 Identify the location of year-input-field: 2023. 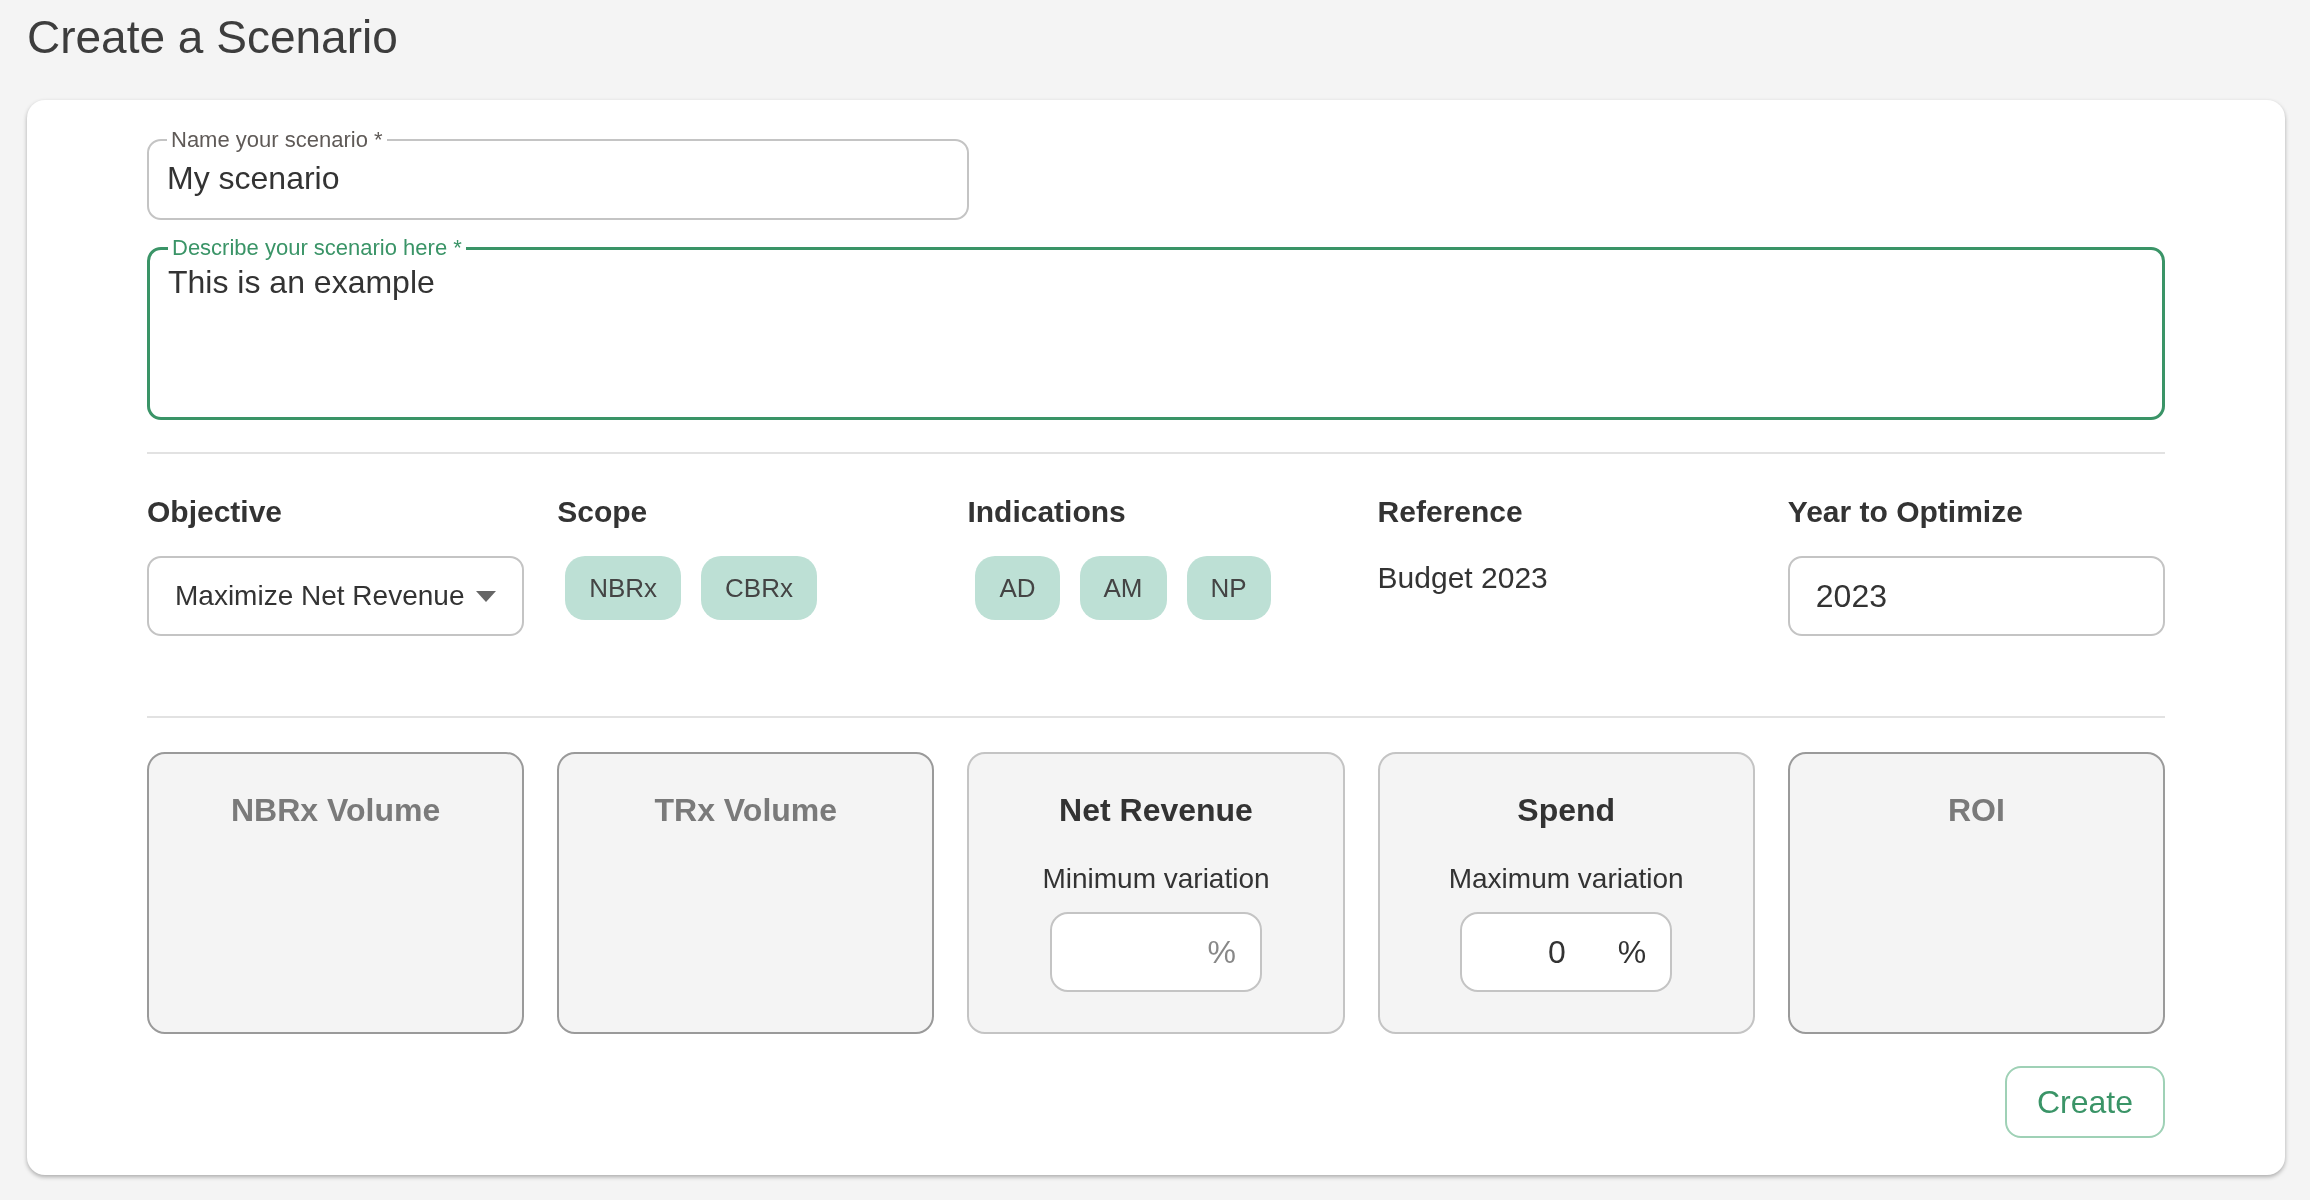
(1976, 596).